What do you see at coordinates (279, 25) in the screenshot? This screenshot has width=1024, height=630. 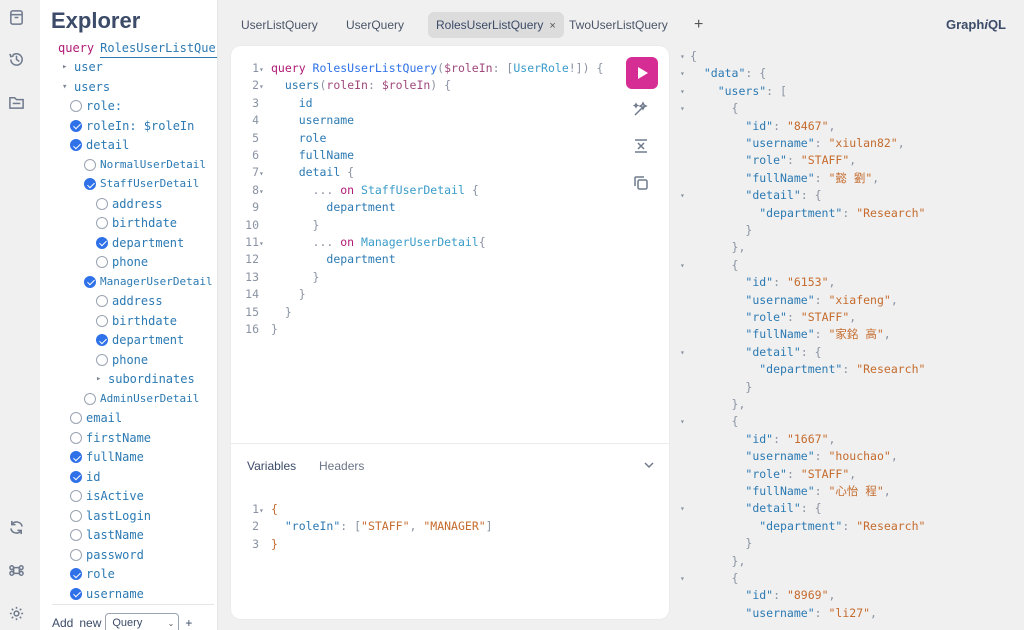 I see `tab-userlistquery: UserListQuery` at bounding box center [279, 25].